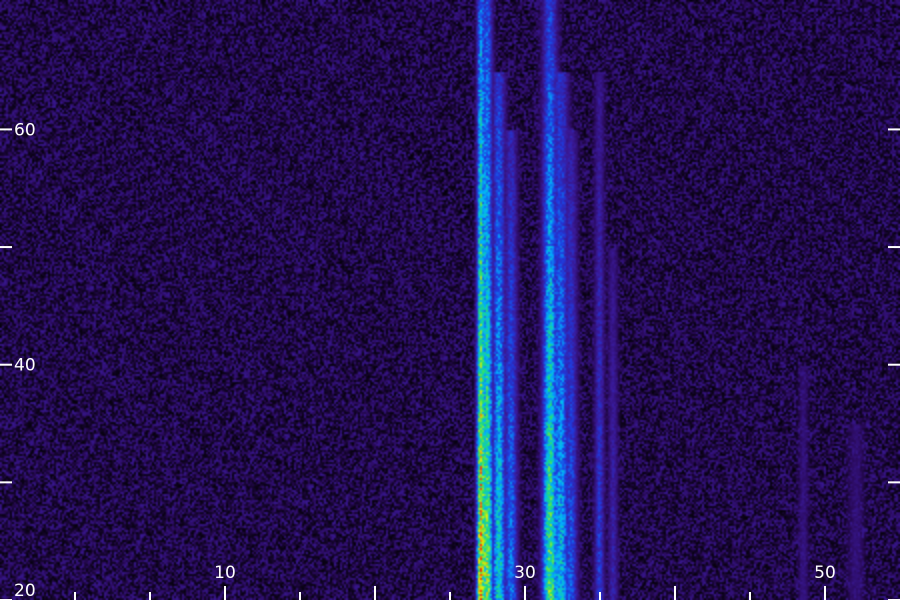 Image resolution: width=900 pixels, height=600 pixels. Describe the element at coordinates (825, 573) in the screenshot. I see `x-tick-label: 50` at that location.